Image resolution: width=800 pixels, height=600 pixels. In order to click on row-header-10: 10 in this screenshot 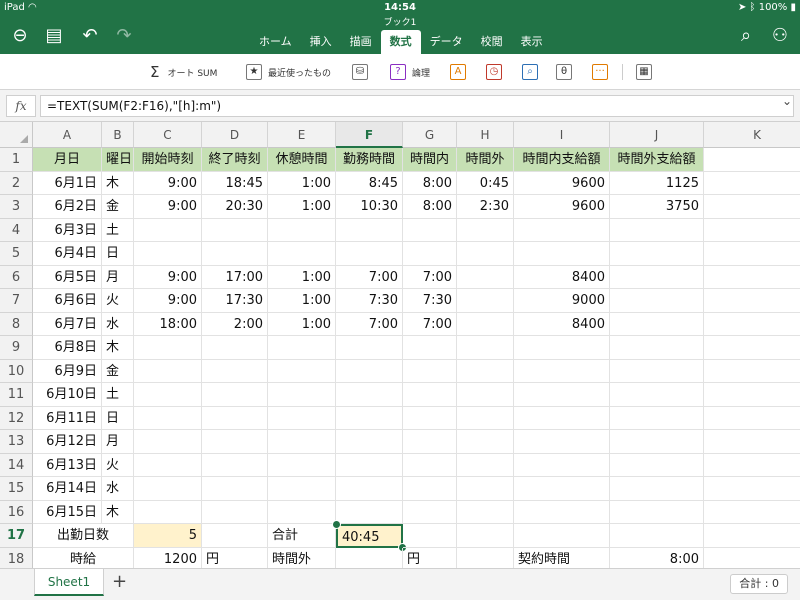, I will do `click(16, 371)`.